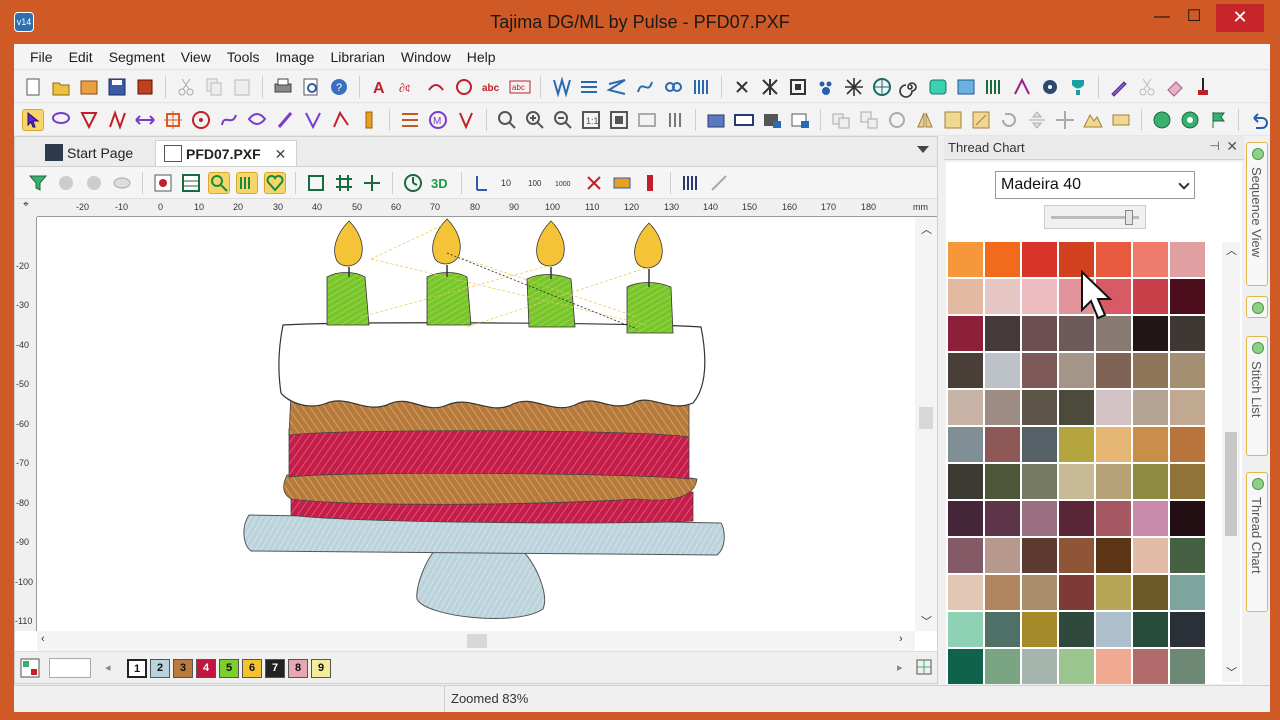 The image size is (1280, 720). Describe the element at coordinates (206, 668) in the screenshot. I see `color-swatch-4: 4` at that location.